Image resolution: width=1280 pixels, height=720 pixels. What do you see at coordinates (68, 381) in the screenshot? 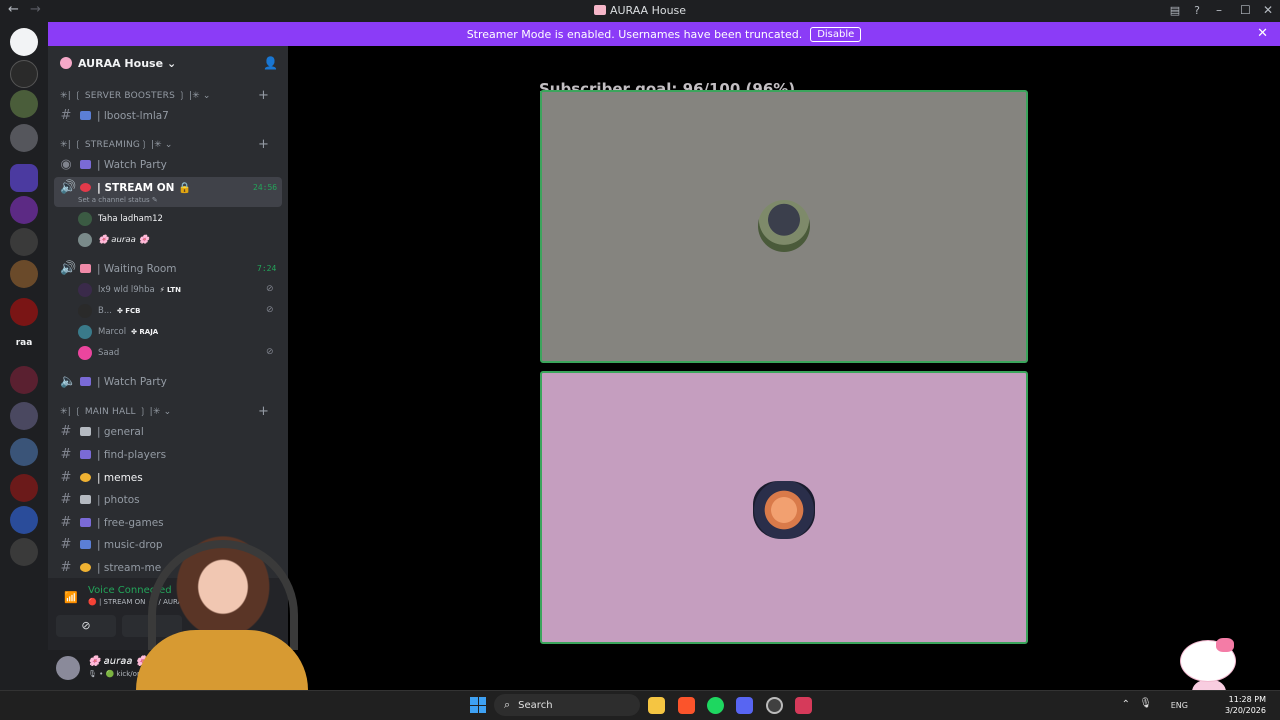
I see `speaker-icon: 🔈` at bounding box center [68, 381].